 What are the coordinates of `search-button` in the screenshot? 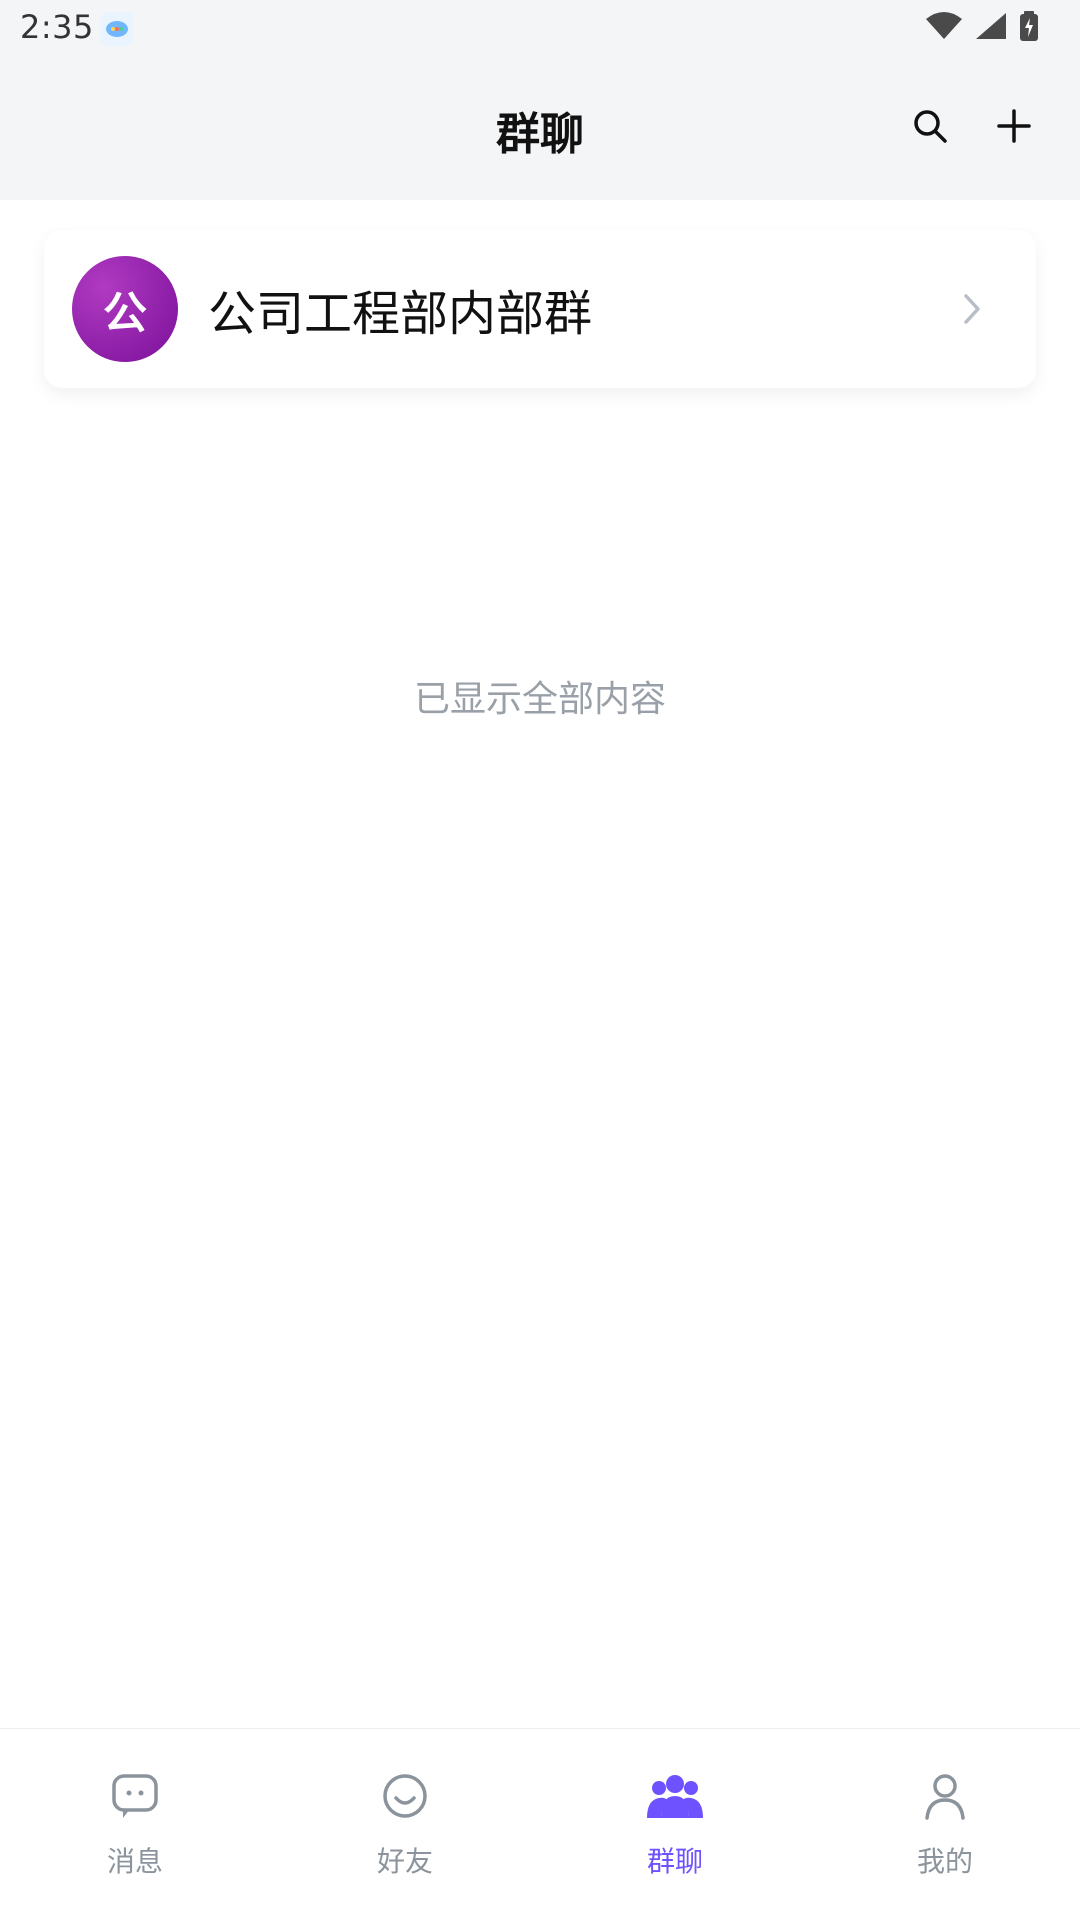 It's located at (930, 128).